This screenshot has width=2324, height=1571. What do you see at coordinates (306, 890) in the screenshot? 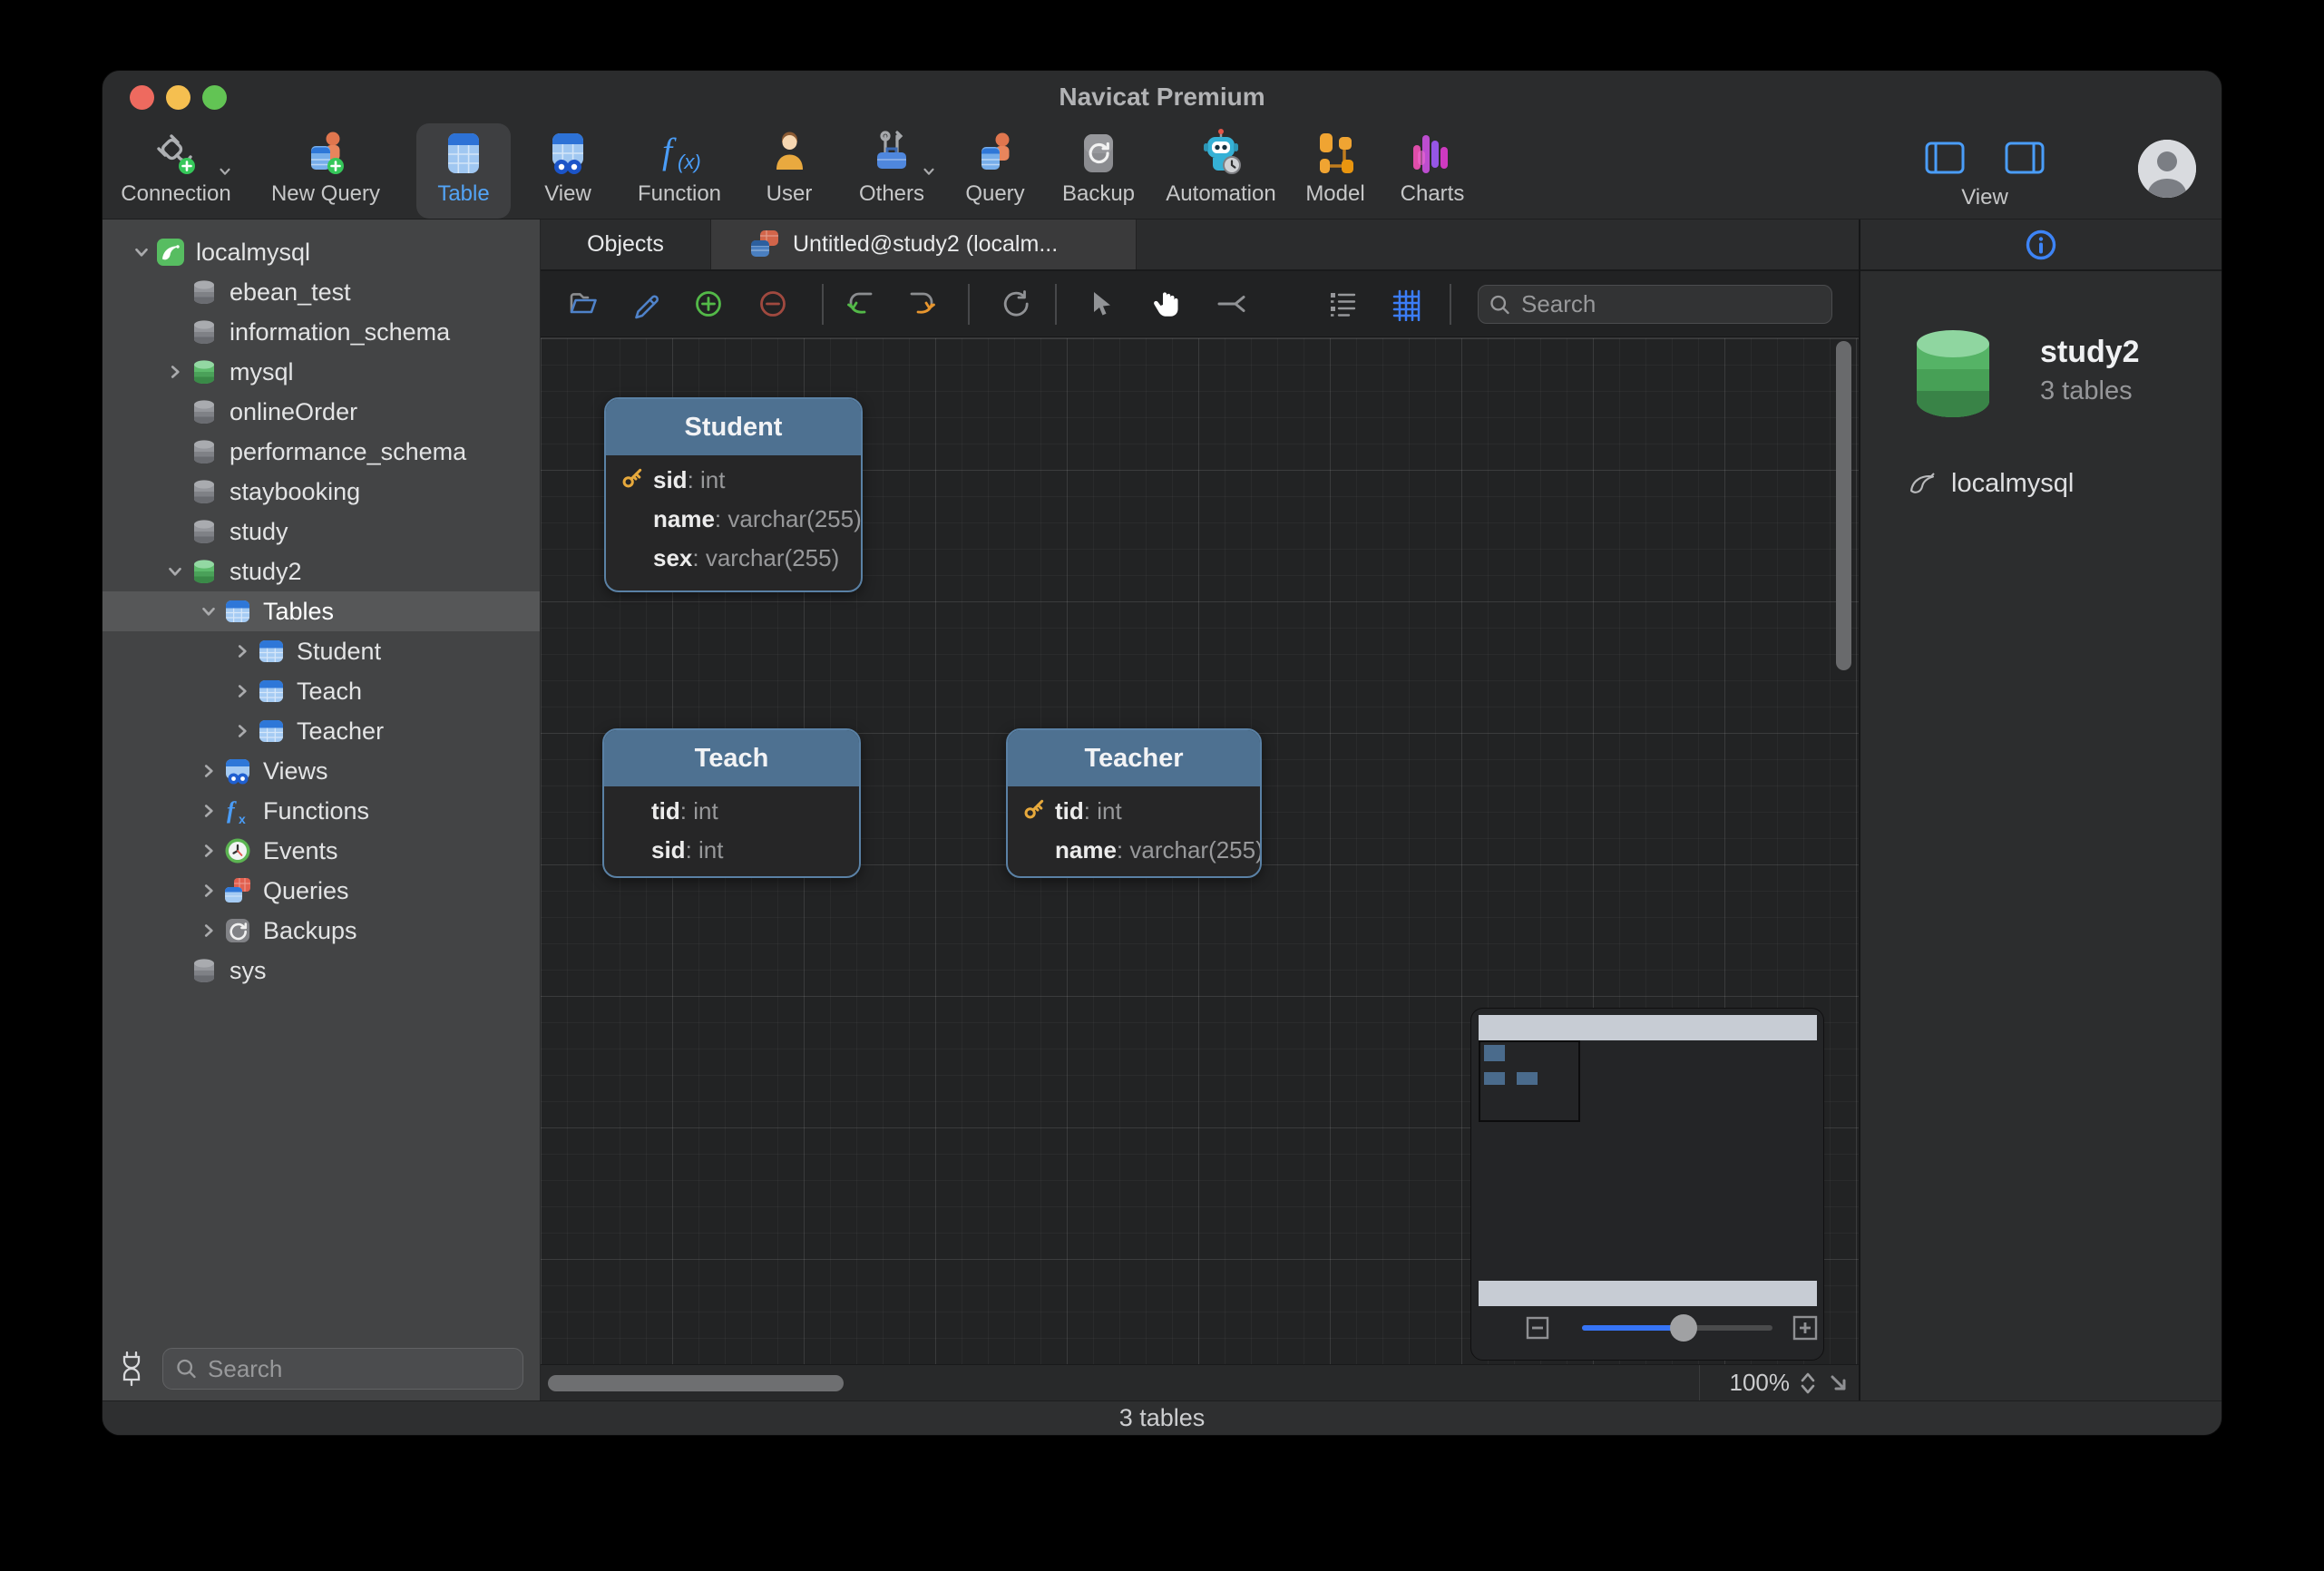
I see `tree-item-label: Queries` at bounding box center [306, 890].